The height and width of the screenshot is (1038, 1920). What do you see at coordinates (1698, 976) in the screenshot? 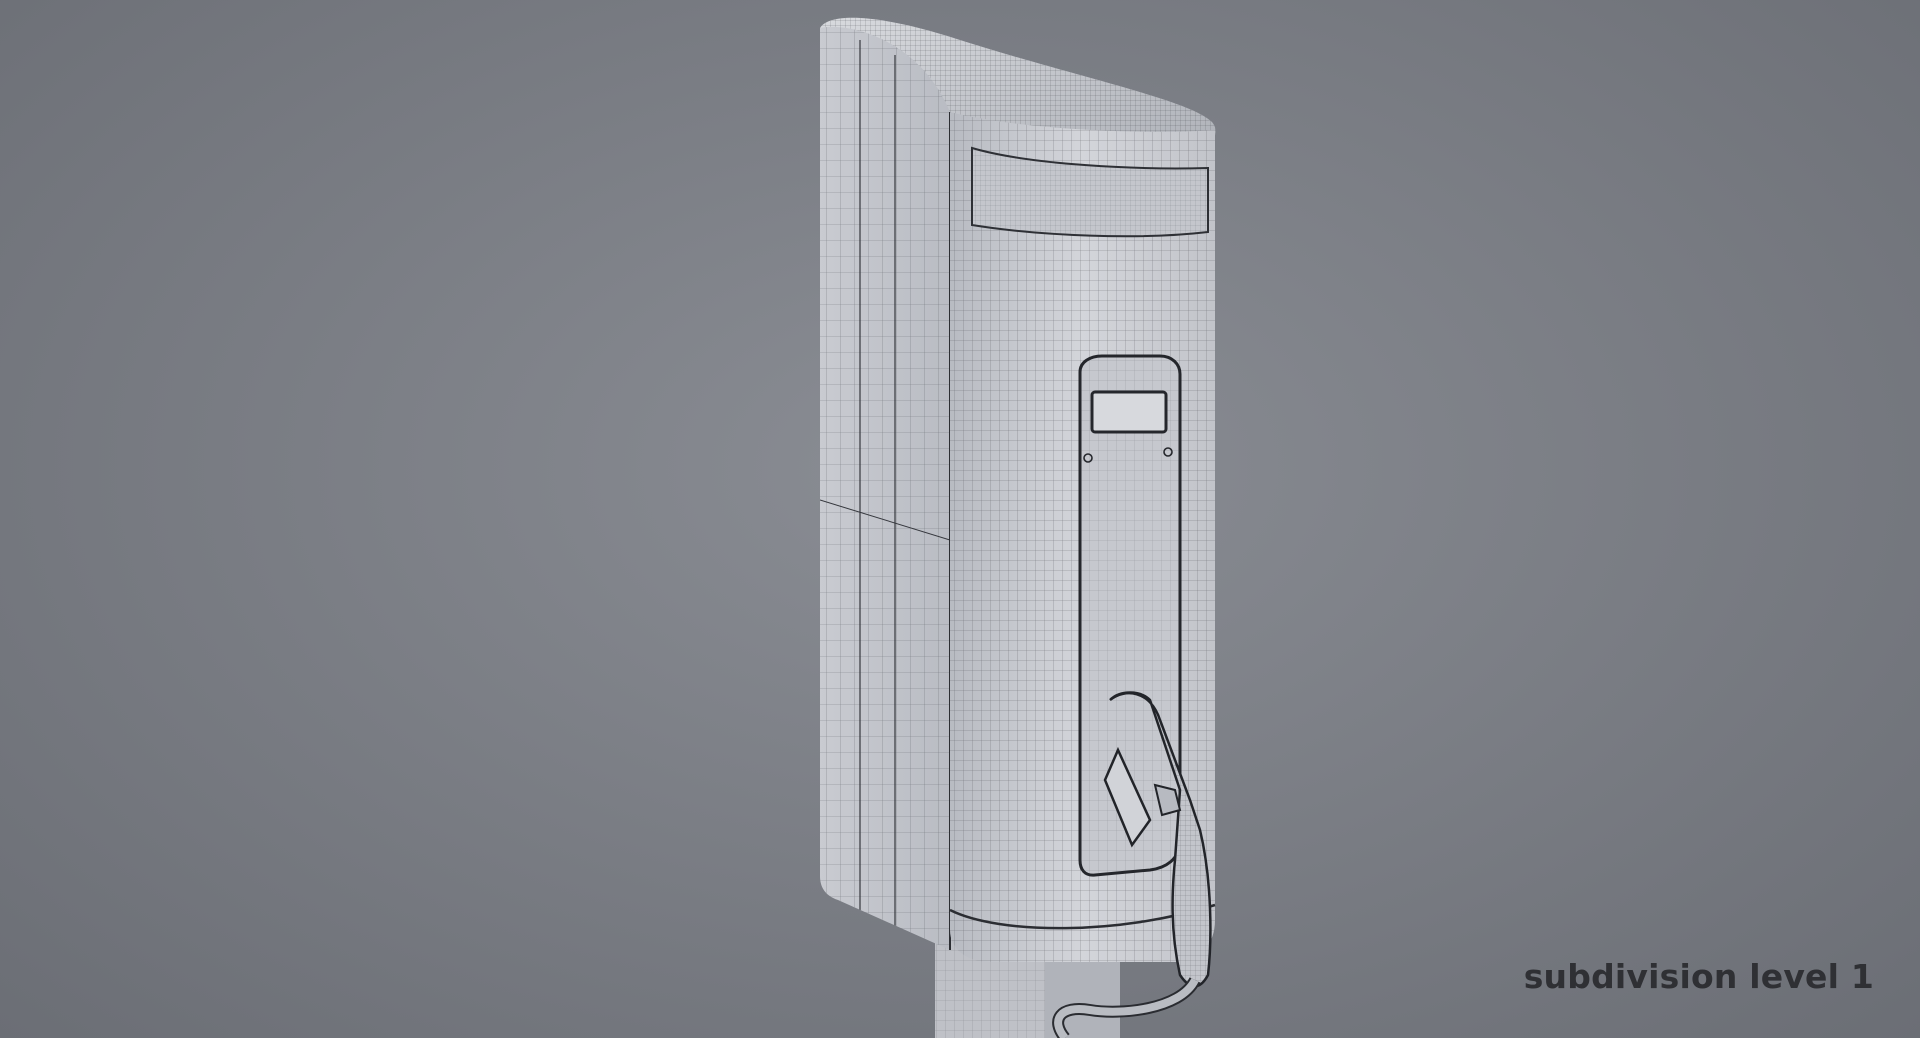
I see `subdivision-level-caption: subdivision level 1` at bounding box center [1698, 976].